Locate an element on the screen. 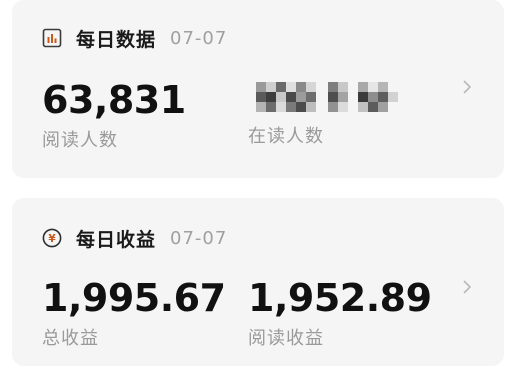 The height and width of the screenshot is (381, 517). daily-data-header: 每日数据 07-07 is located at coordinates (134, 38).